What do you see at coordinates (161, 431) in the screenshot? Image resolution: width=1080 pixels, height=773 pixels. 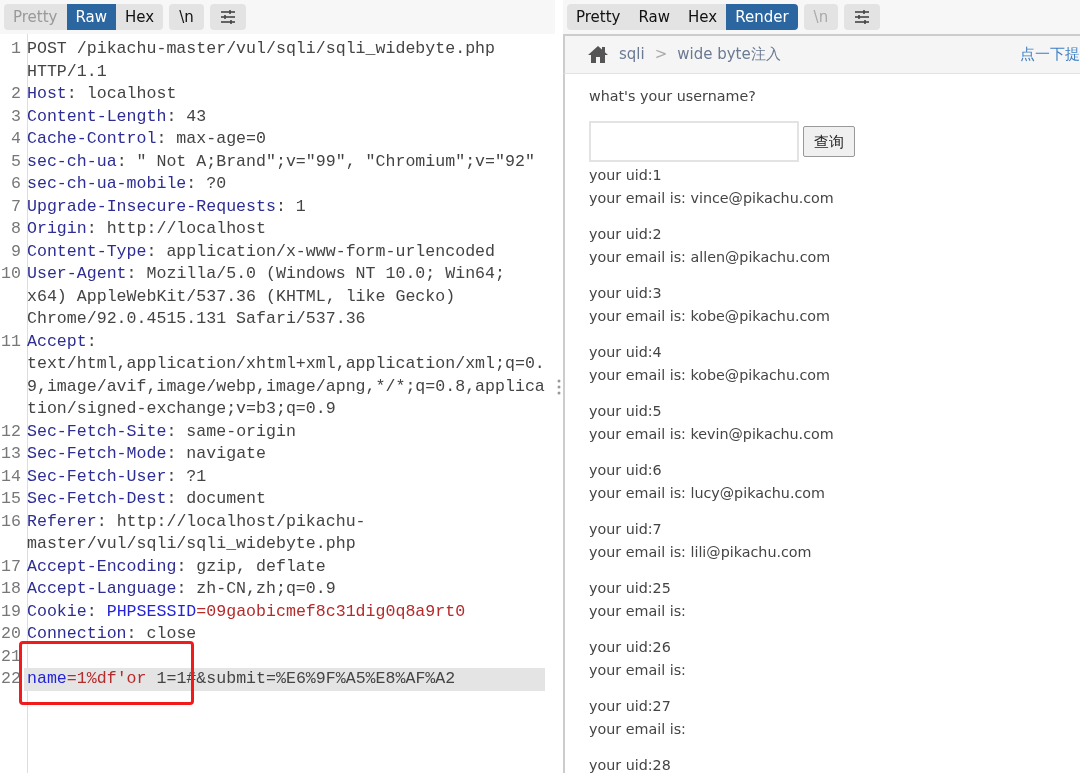 I see `code-line: Sec-Fetch-Site: same-origin` at bounding box center [161, 431].